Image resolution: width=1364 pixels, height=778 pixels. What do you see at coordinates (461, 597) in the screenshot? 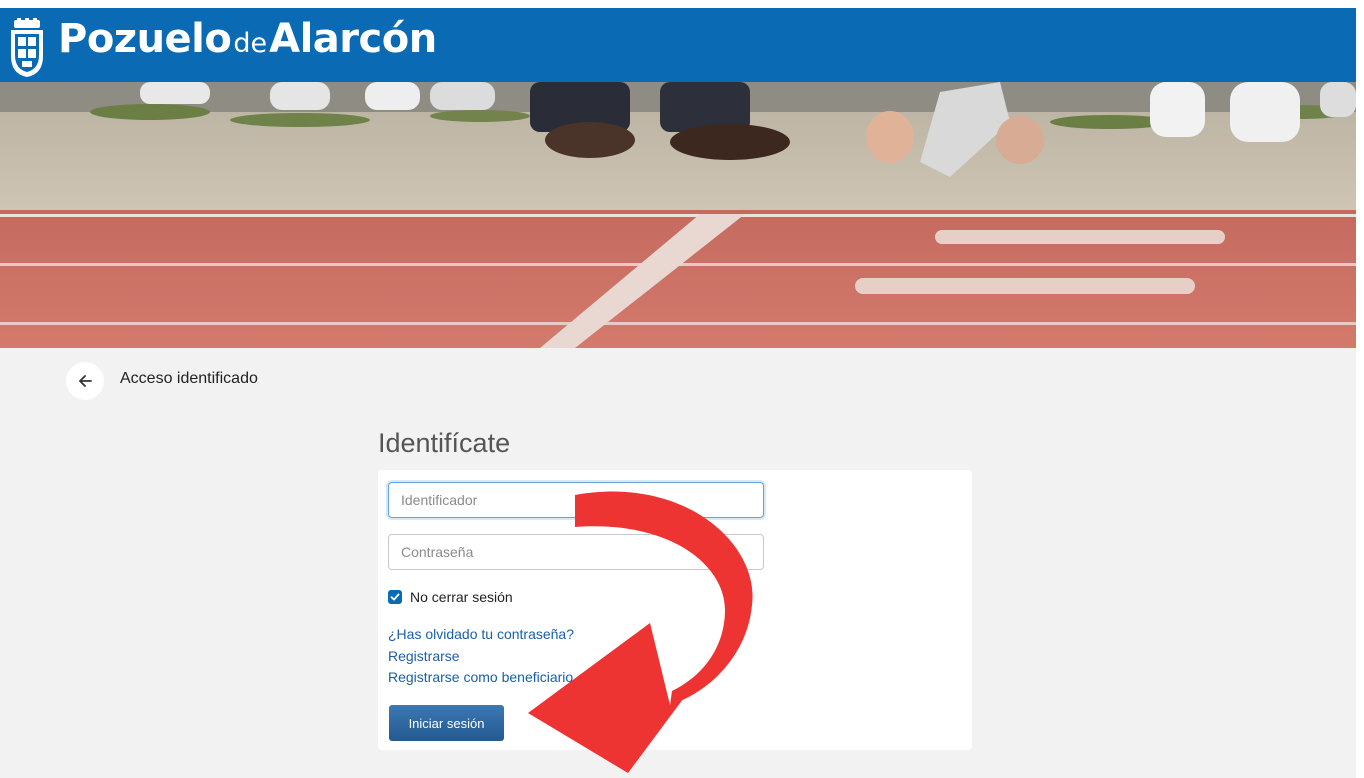
I see `remember-me-label: No cerrar sesión` at bounding box center [461, 597].